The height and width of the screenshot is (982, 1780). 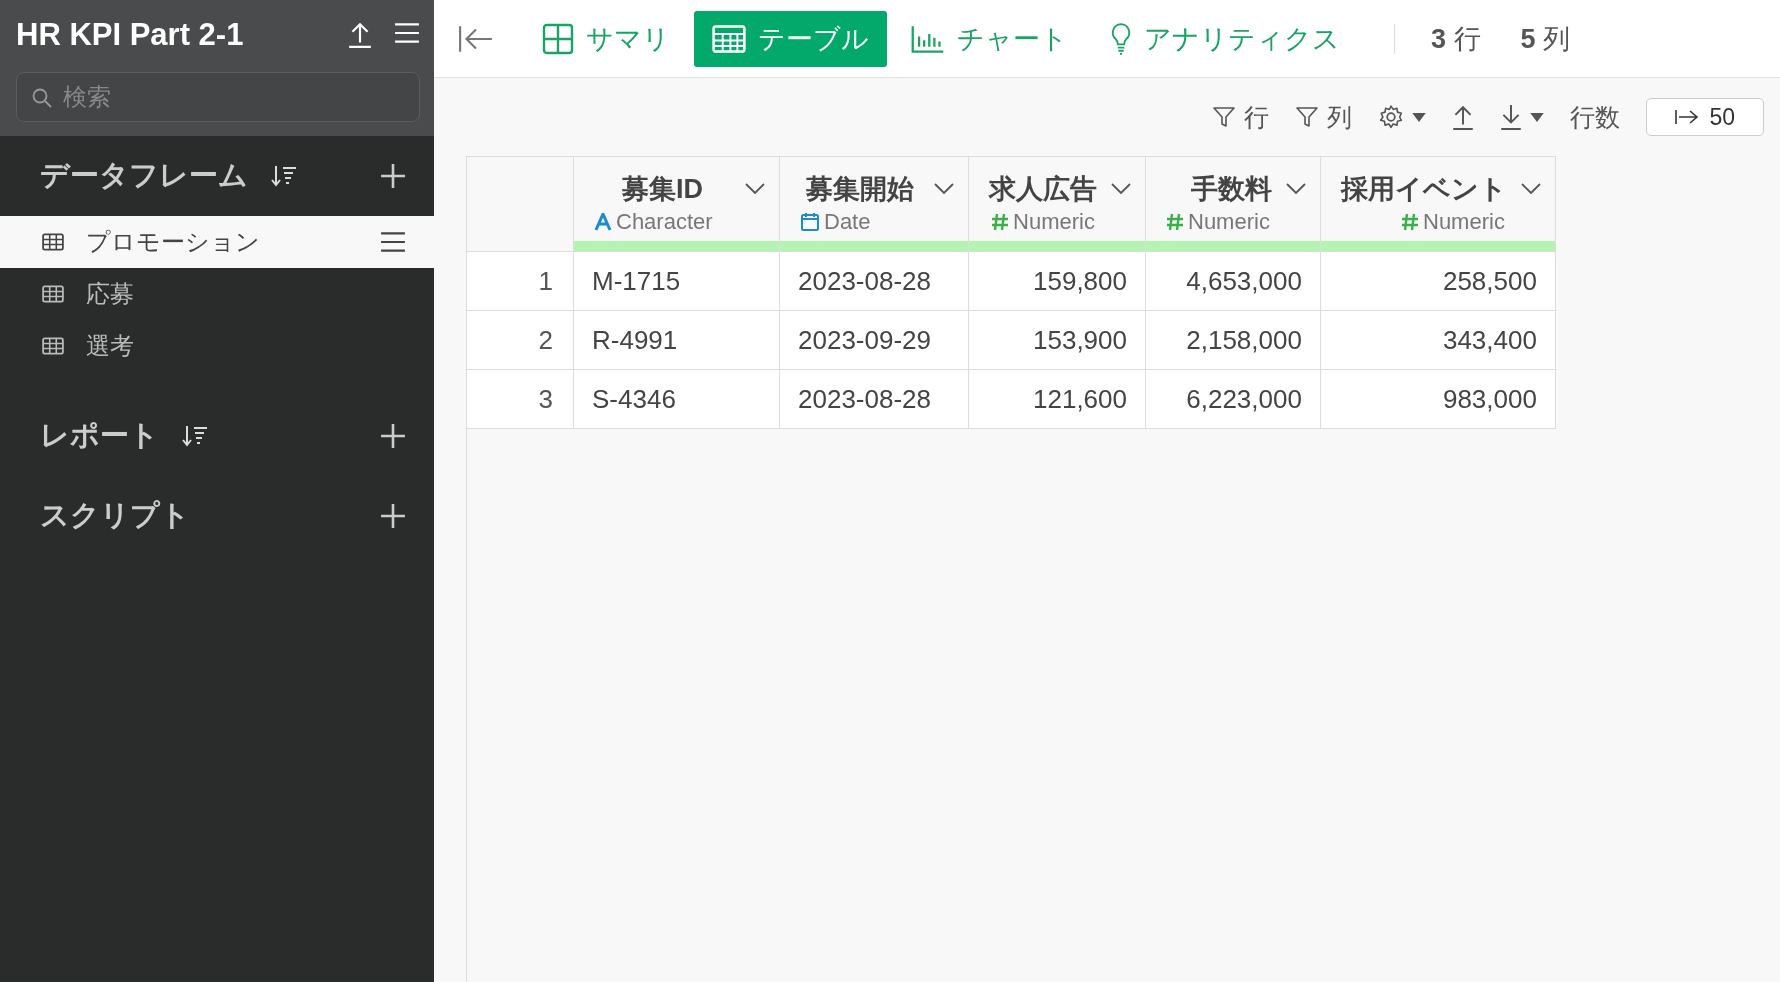 What do you see at coordinates (115, 515) in the screenshot?
I see `section-title: スクリプト` at bounding box center [115, 515].